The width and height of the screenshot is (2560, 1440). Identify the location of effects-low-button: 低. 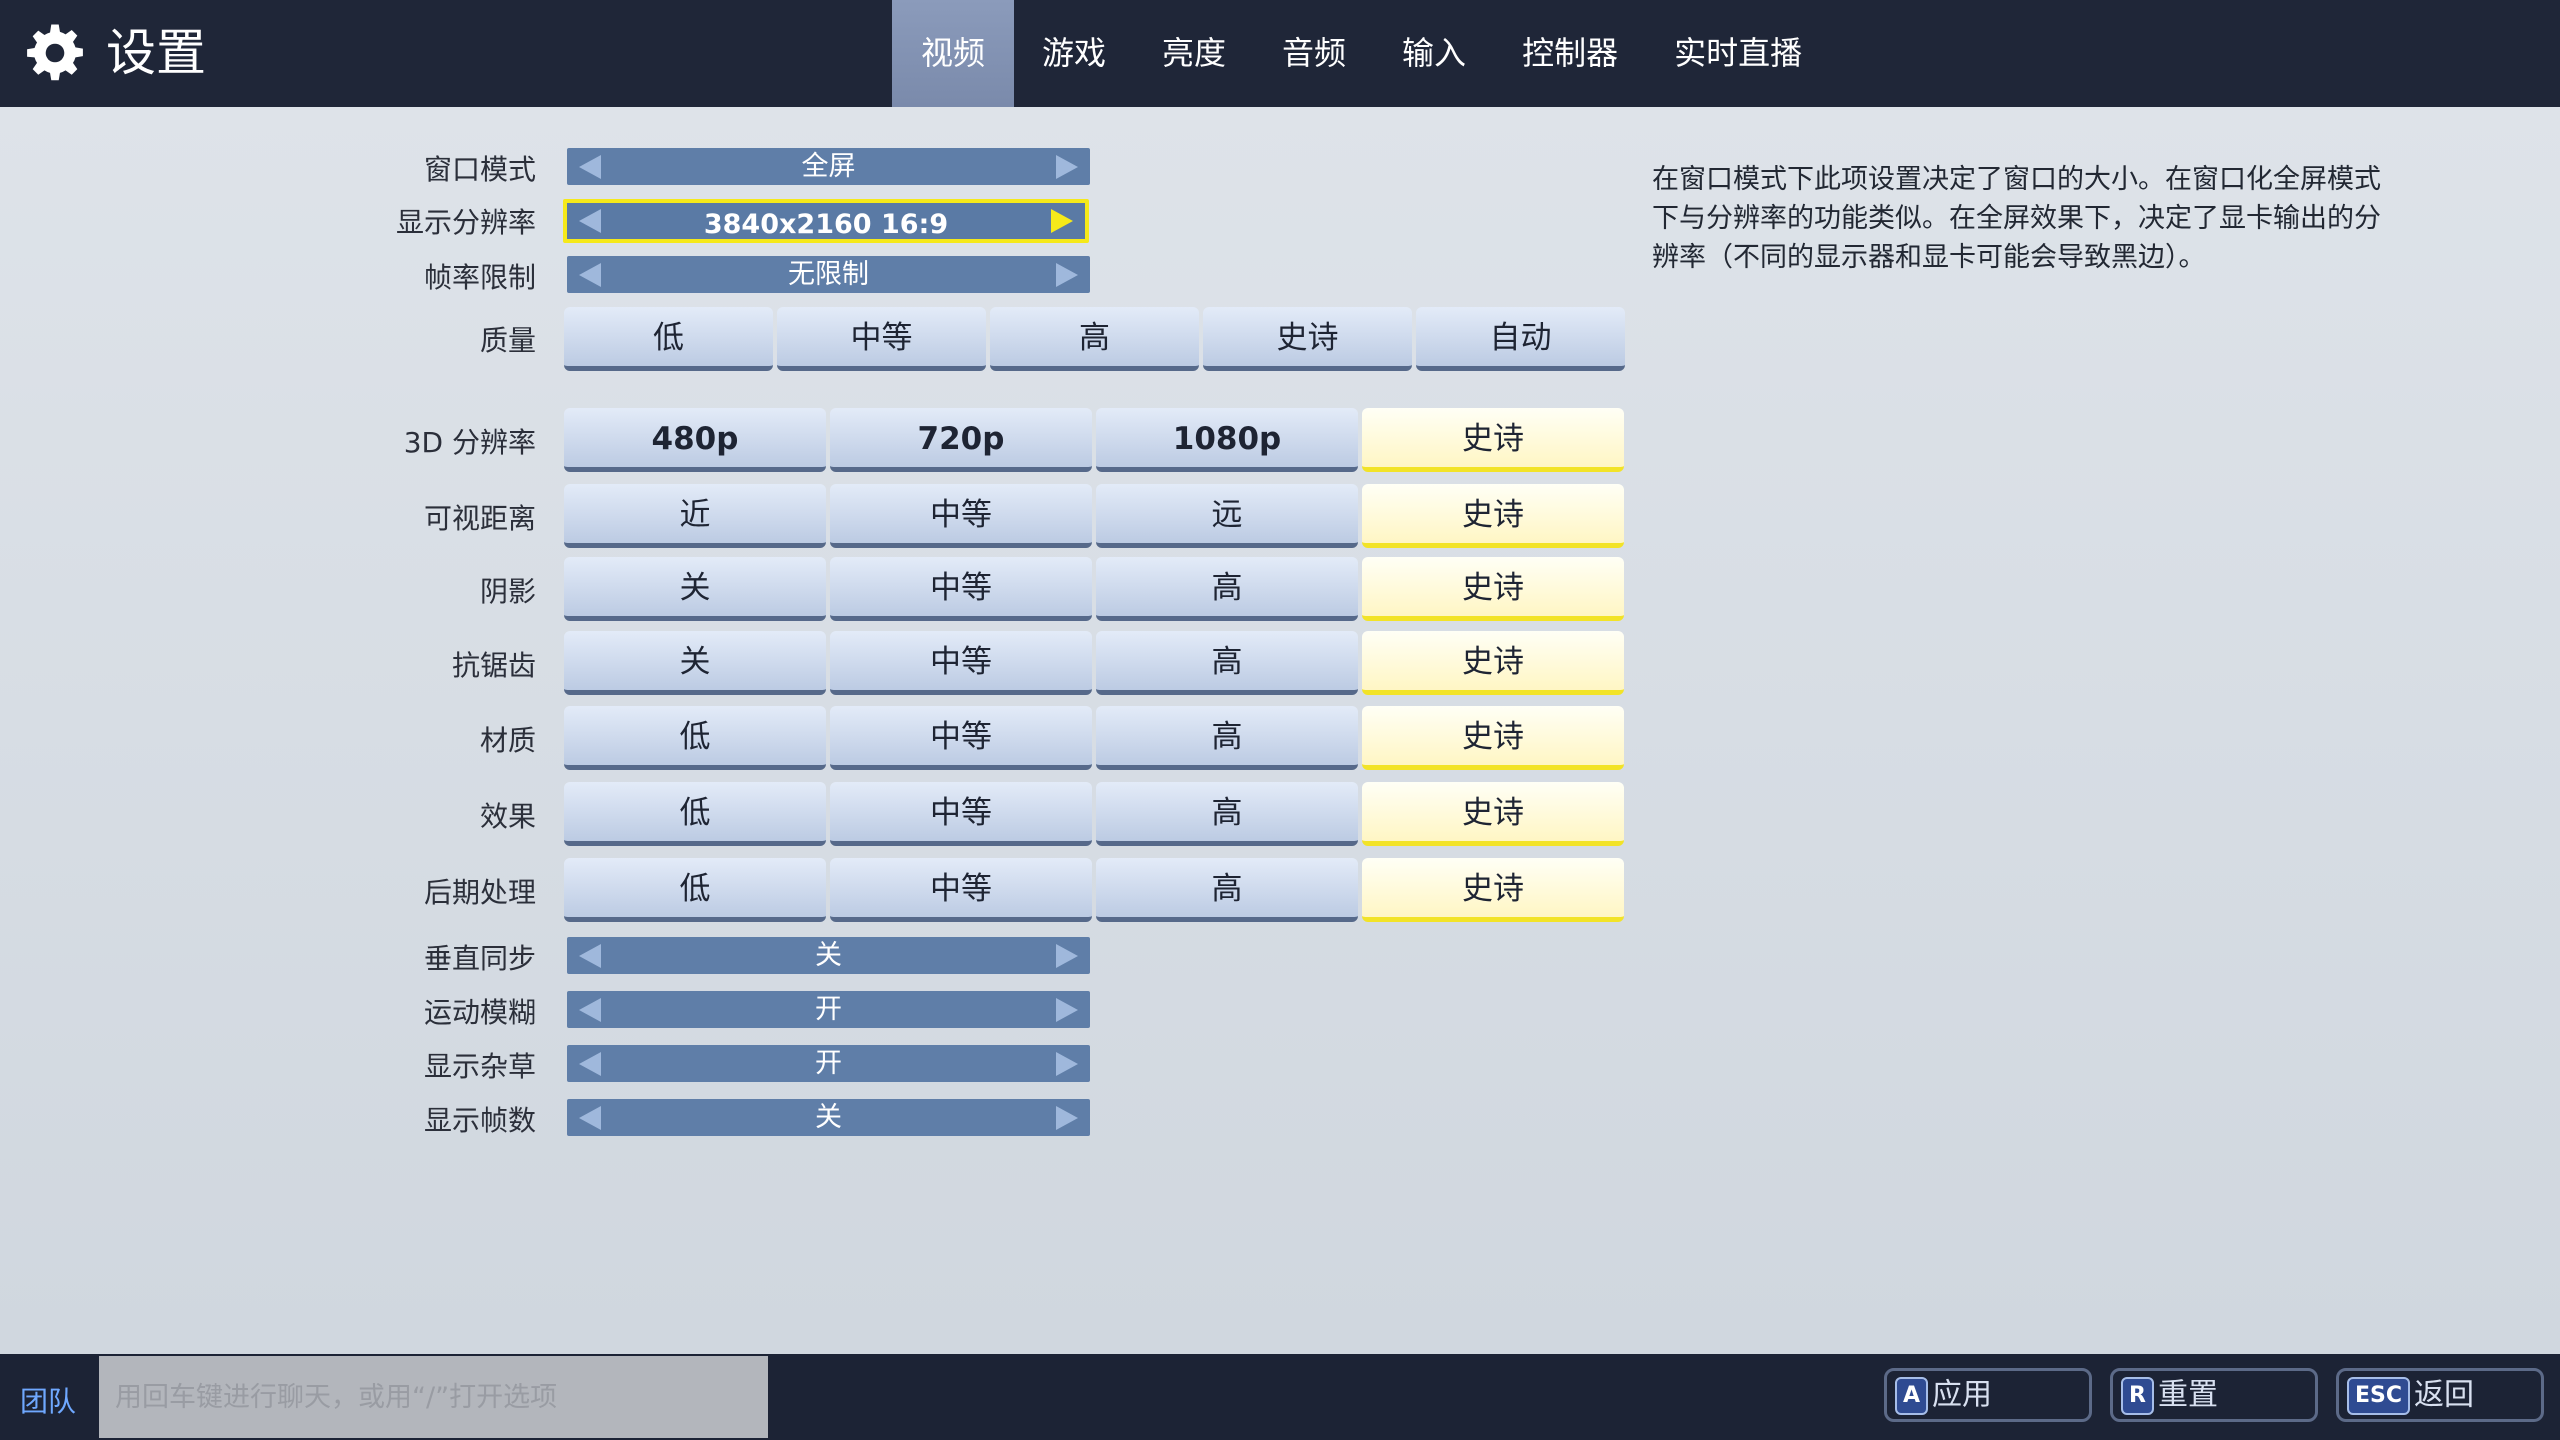
(695, 814).